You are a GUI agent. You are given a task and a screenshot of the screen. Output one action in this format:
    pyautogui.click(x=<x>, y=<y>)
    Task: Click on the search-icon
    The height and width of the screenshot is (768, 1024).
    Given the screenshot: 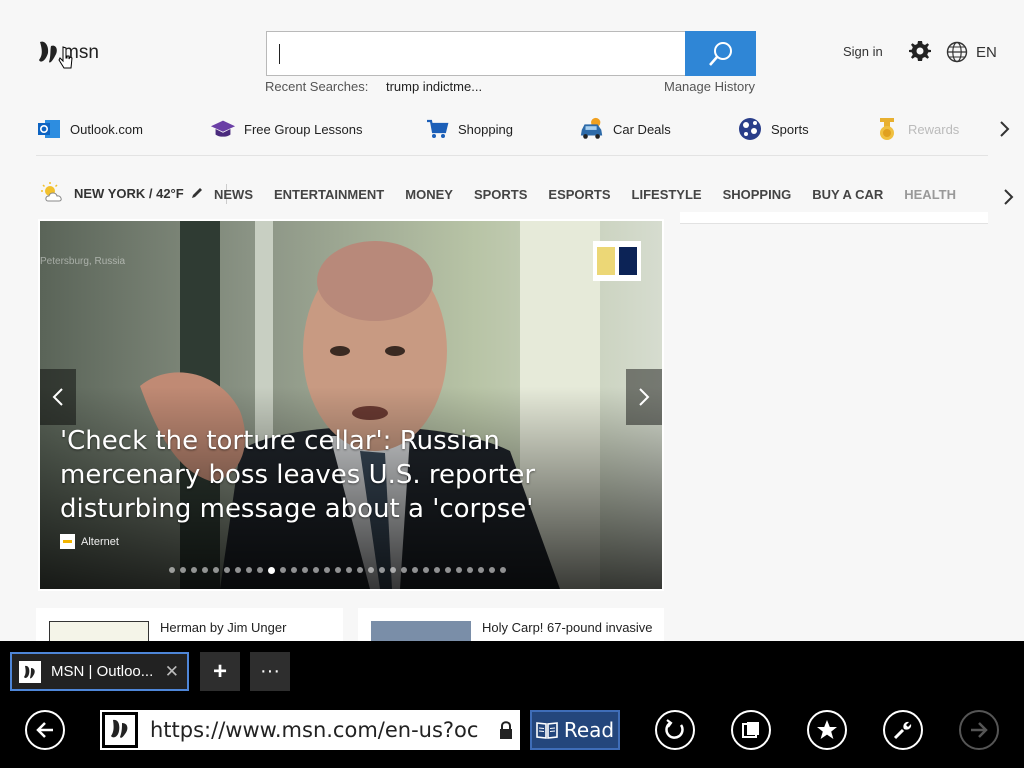 What is the action you would take?
    pyautogui.click(x=720, y=53)
    